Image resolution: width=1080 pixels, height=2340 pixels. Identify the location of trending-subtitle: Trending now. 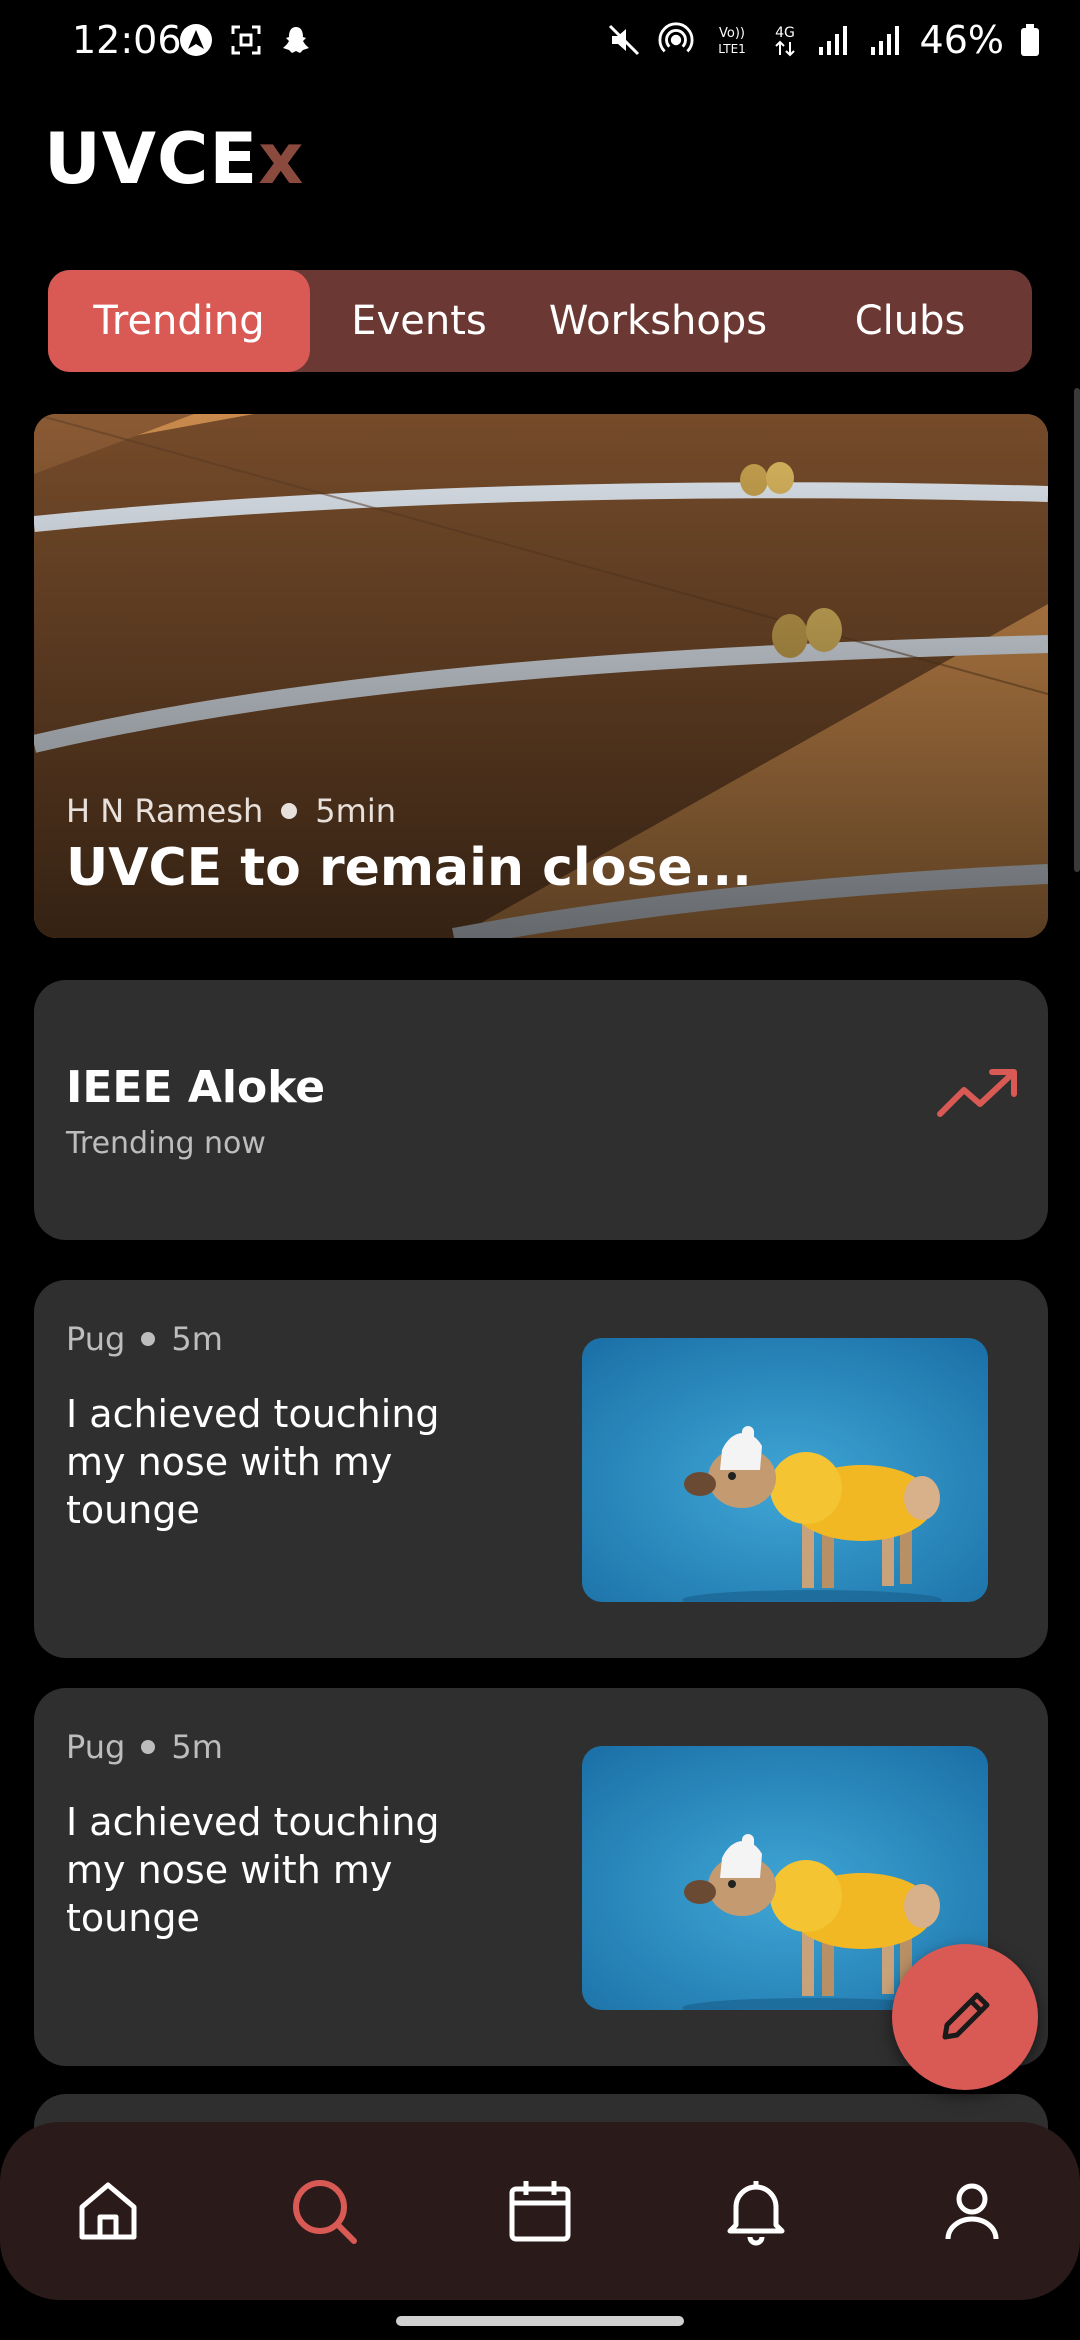
(166, 1143).